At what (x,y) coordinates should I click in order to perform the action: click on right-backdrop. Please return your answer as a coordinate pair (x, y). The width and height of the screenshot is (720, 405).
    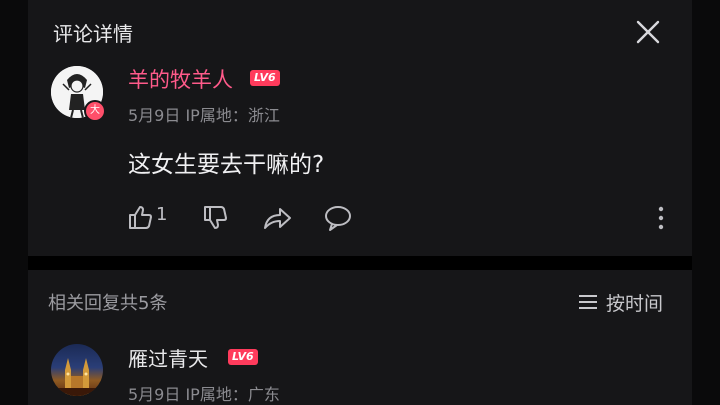
    Looking at the image, I should click on (706, 202).